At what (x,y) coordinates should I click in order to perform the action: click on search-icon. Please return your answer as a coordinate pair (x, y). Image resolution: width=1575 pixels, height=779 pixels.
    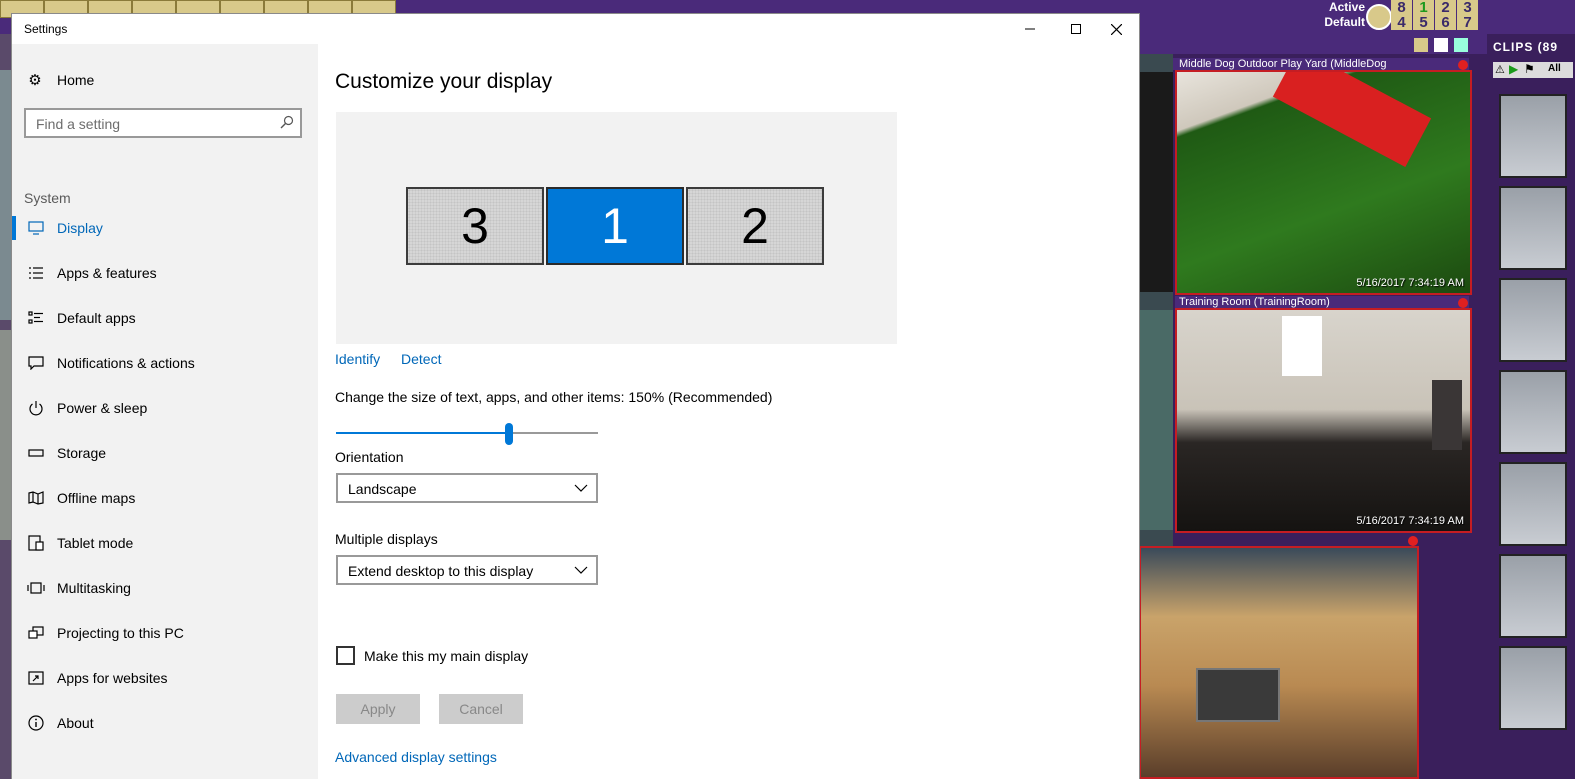
    Looking at the image, I should click on (287, 122).